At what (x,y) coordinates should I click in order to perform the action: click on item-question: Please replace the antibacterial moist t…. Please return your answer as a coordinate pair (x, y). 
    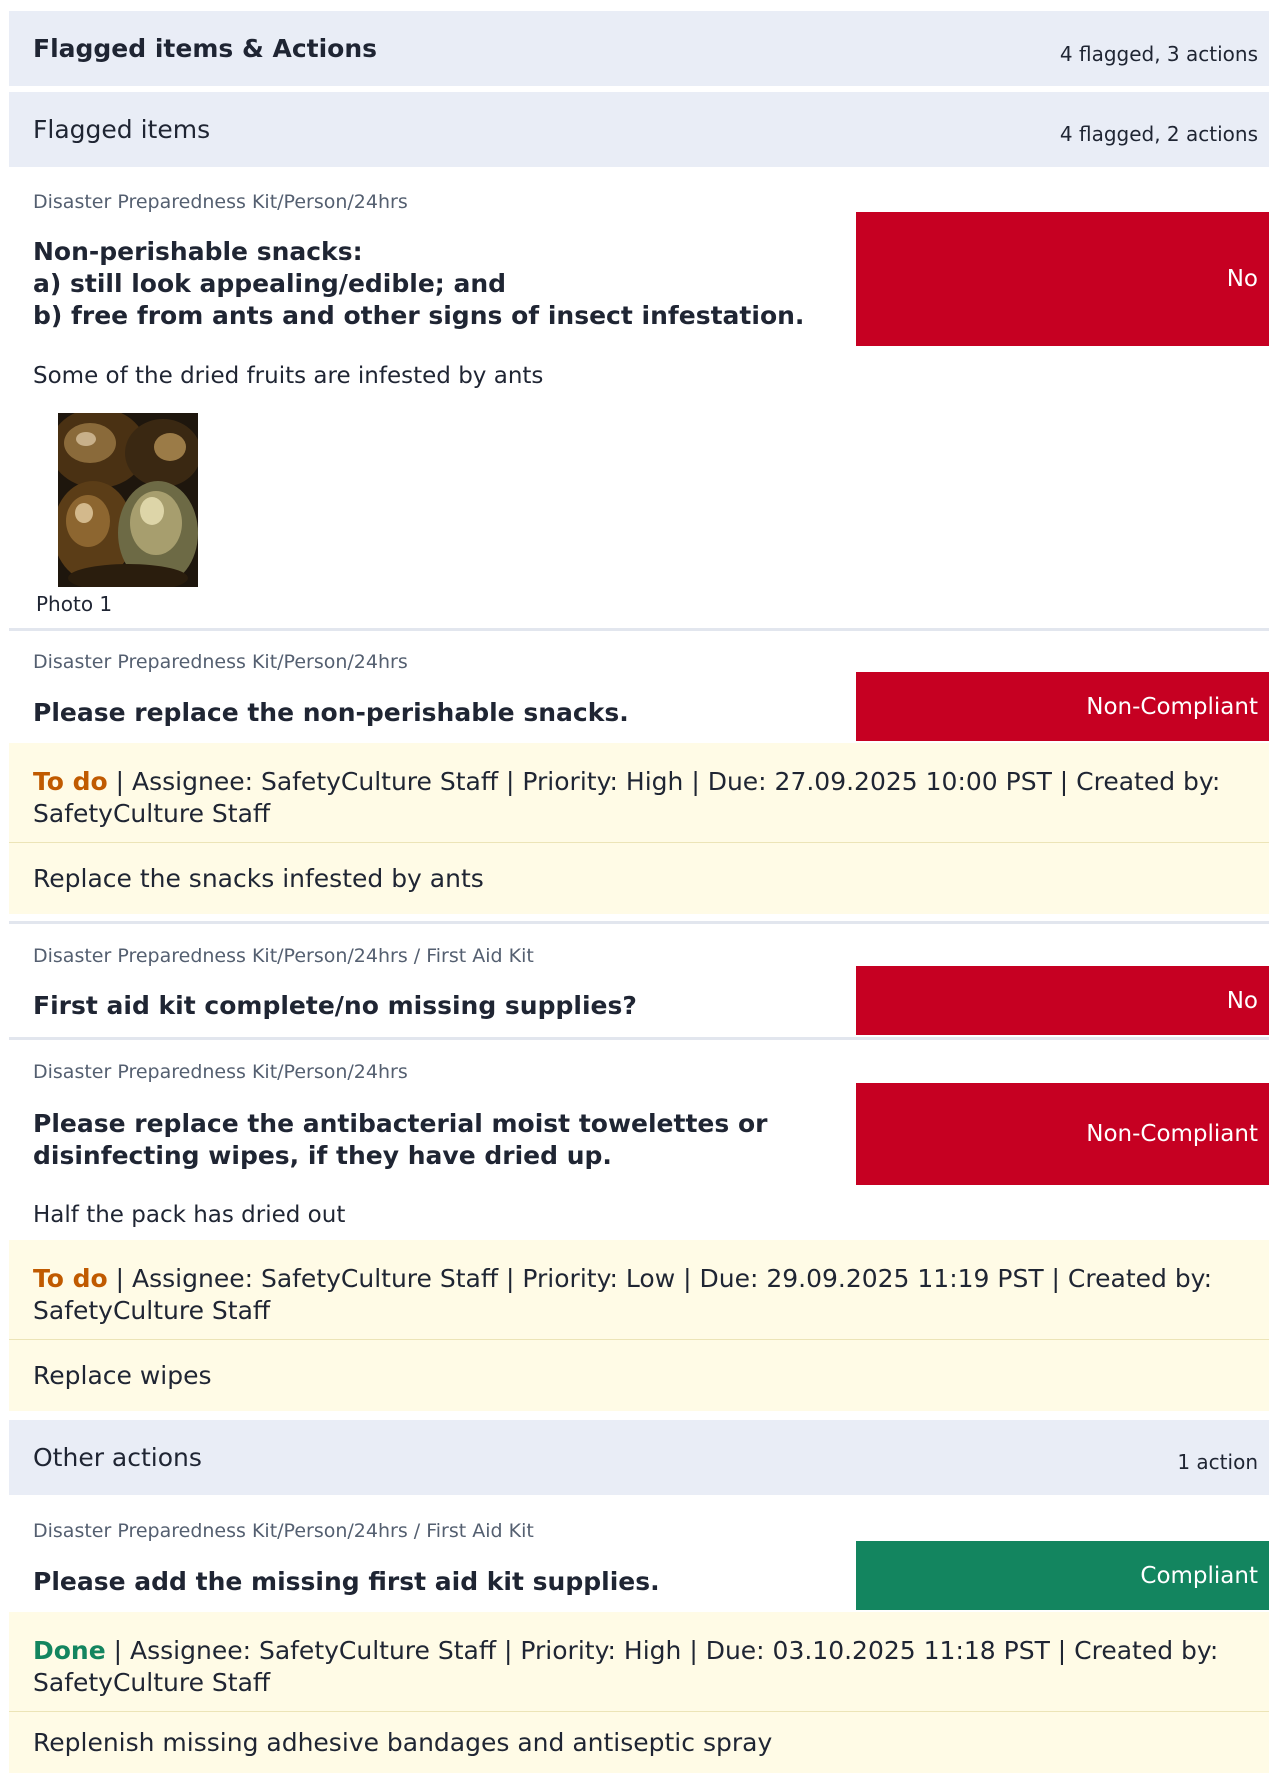
    Looking at the image, I should click on (400, 1140).